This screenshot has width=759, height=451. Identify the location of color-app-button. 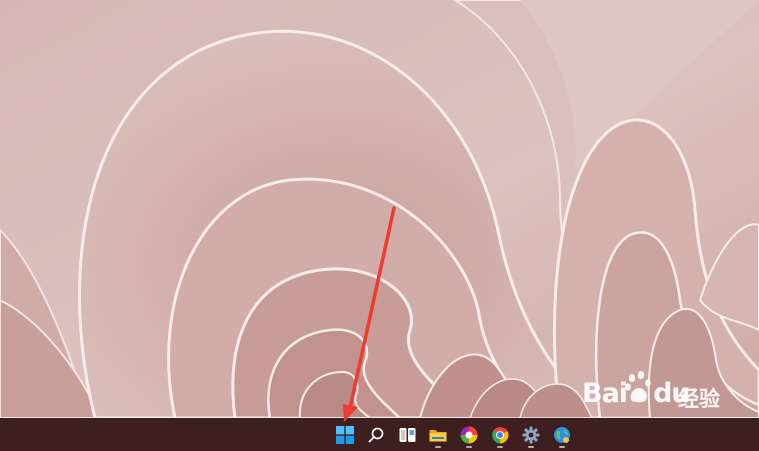
(469, 435).